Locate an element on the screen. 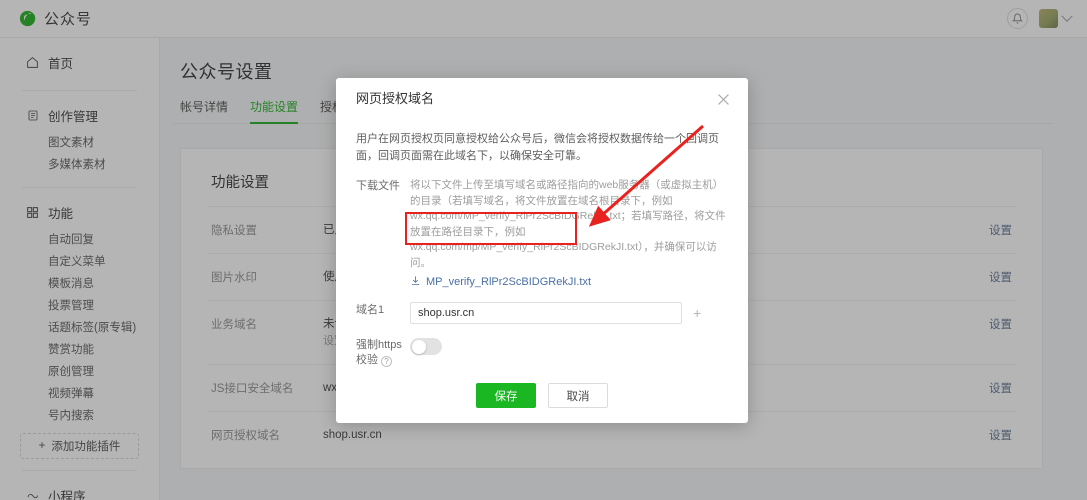  domain-field: + is located at coordinates (569, 313).